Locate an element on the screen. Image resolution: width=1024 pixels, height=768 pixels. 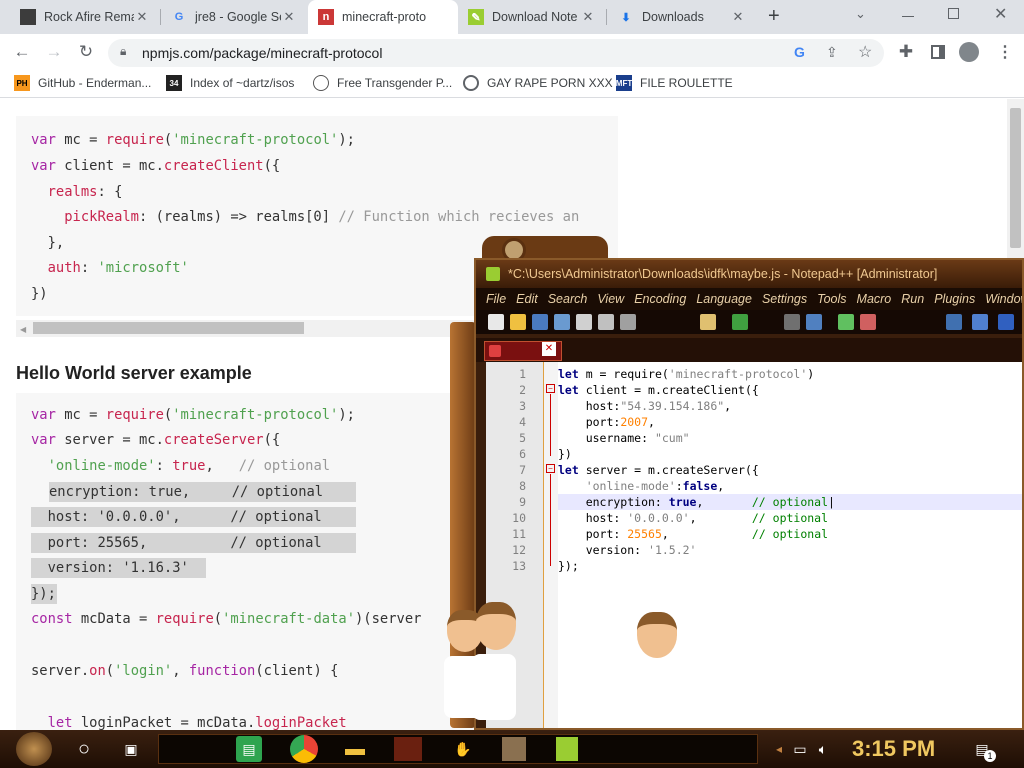
code-line: server.on('login', function(client) { is located at coordinates (185, 671).